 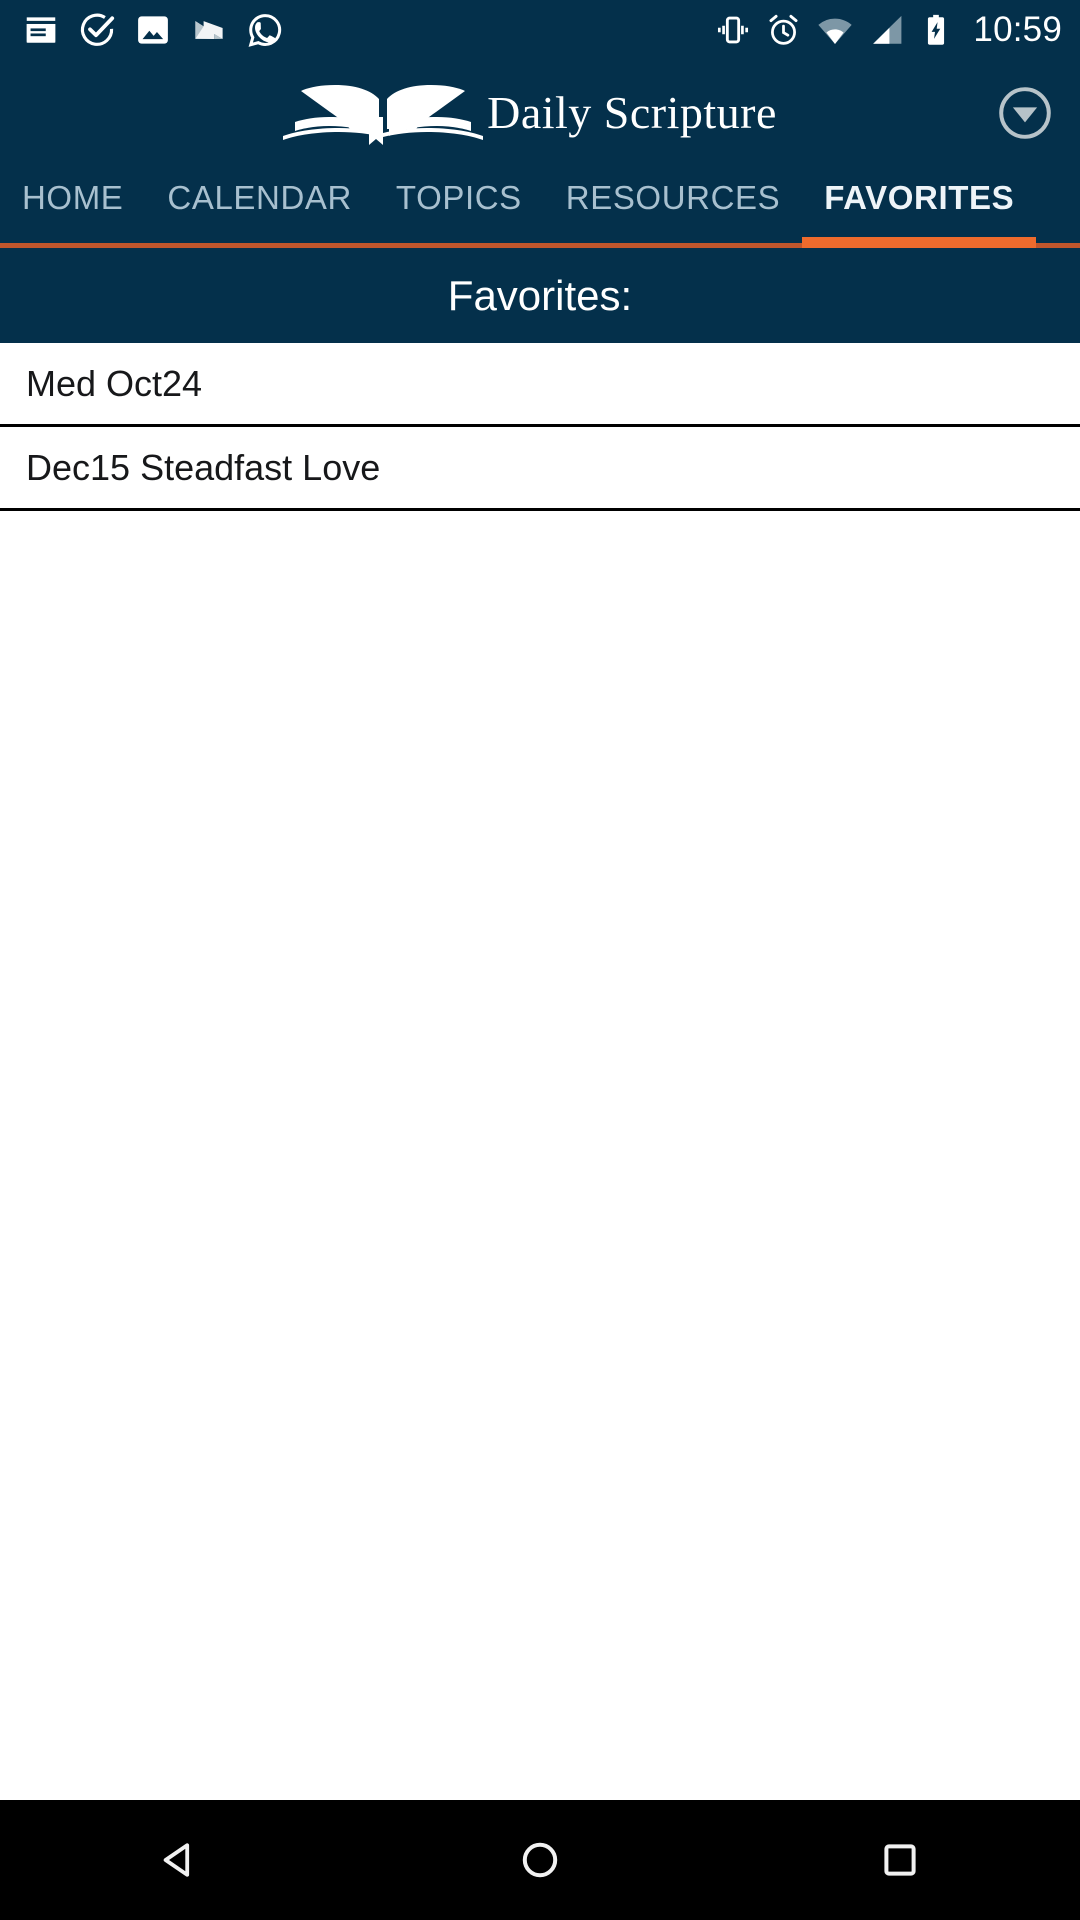 What do you see at coordinates (259, 204) in the screenshot?
I see `tab-calendar: CALENDAR` at bounding box center [259, 204].